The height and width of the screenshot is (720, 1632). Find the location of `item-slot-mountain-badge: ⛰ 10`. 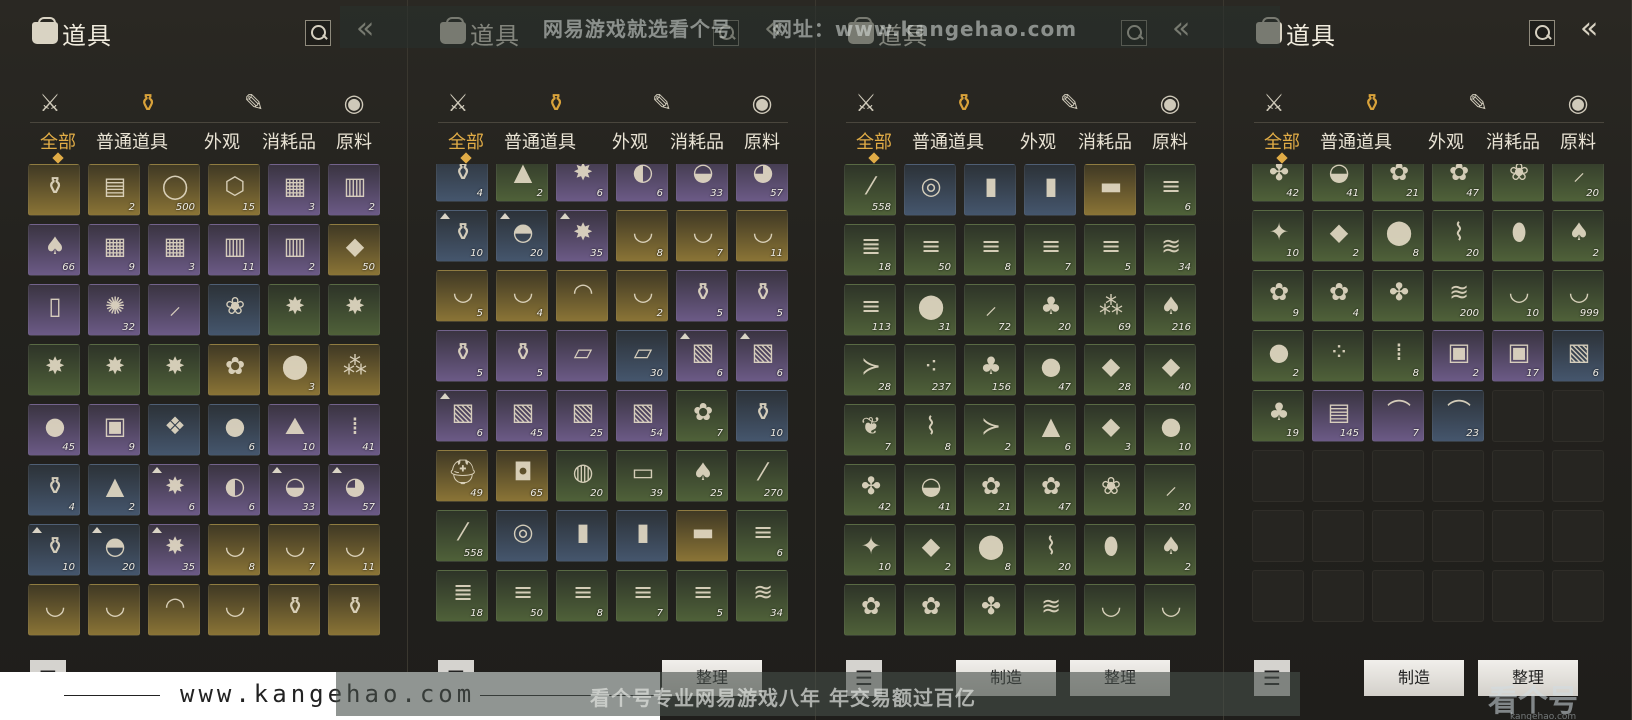

item-slot-mountain-badge: ⛰ 10 is located at coordinates (294, 430).